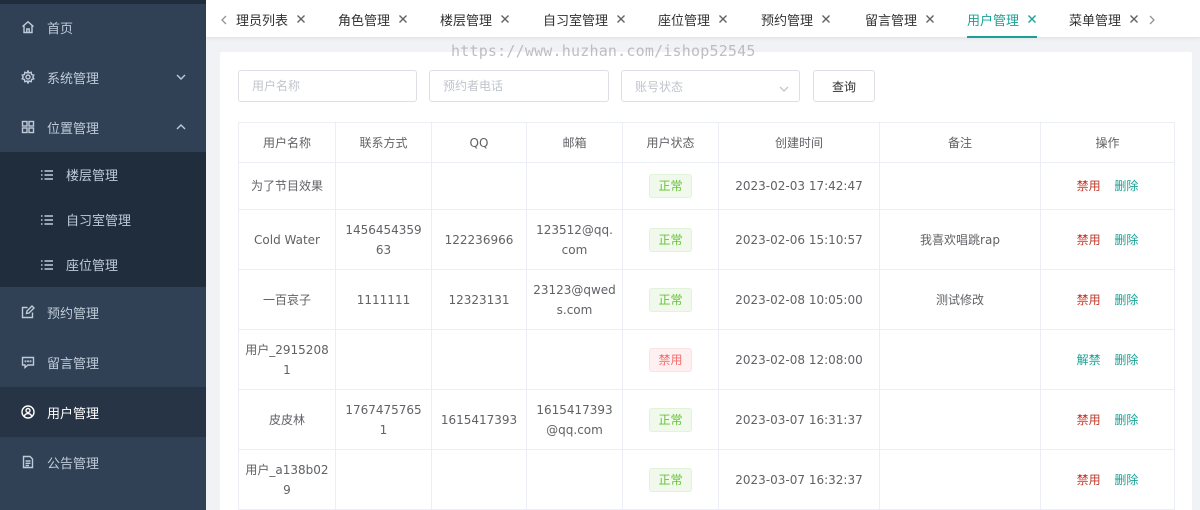 The width and height of the screenshot is (1200, 510). I want to click on tab-studyroom: 自习室管理, so click(584, 19).